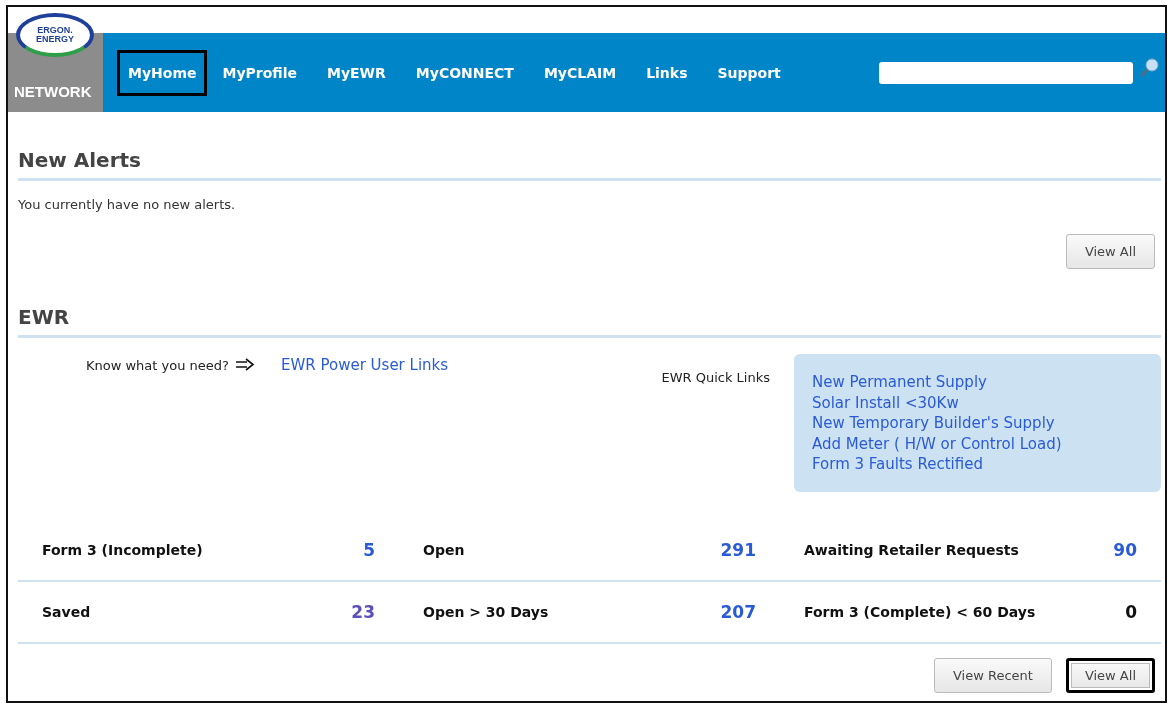  I want to click on stat-count: 90, so click(1125, 550).